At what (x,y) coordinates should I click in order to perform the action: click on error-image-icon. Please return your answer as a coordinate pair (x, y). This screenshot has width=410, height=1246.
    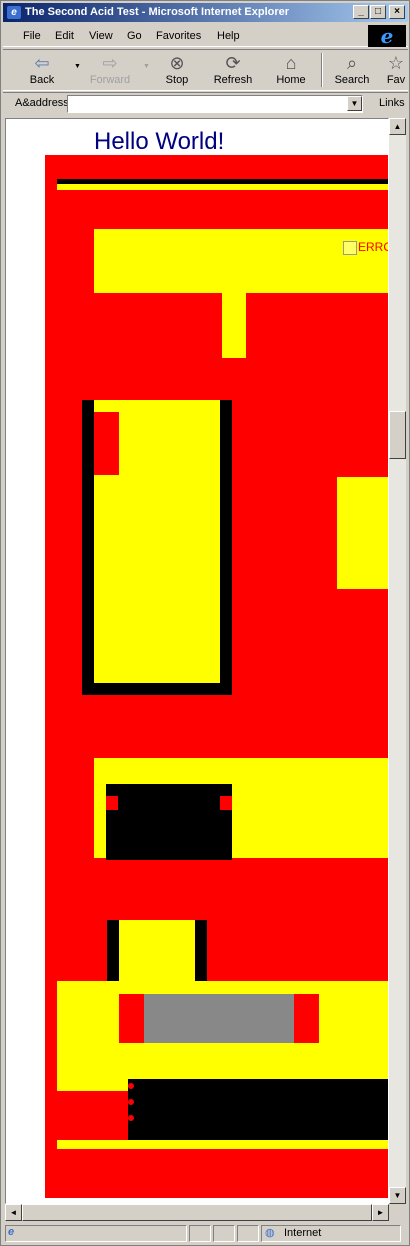
    Looking at the image, I should click on (350, 248).